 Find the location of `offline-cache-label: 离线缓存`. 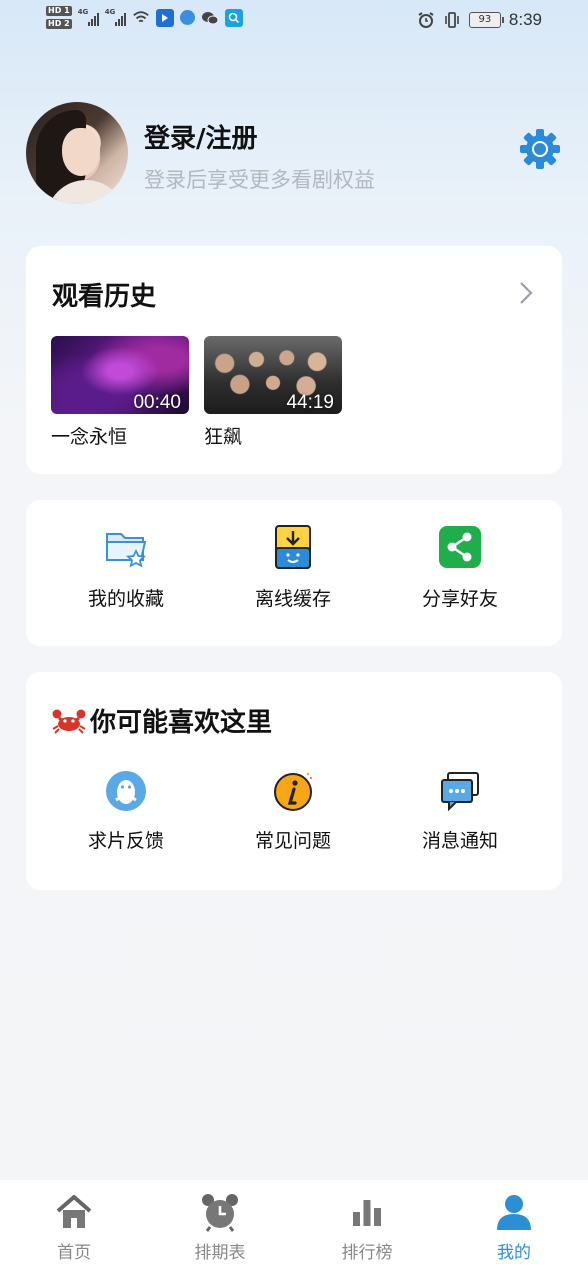

offline-cache-label: 离线缓存 is located at coordinates (292, 599).